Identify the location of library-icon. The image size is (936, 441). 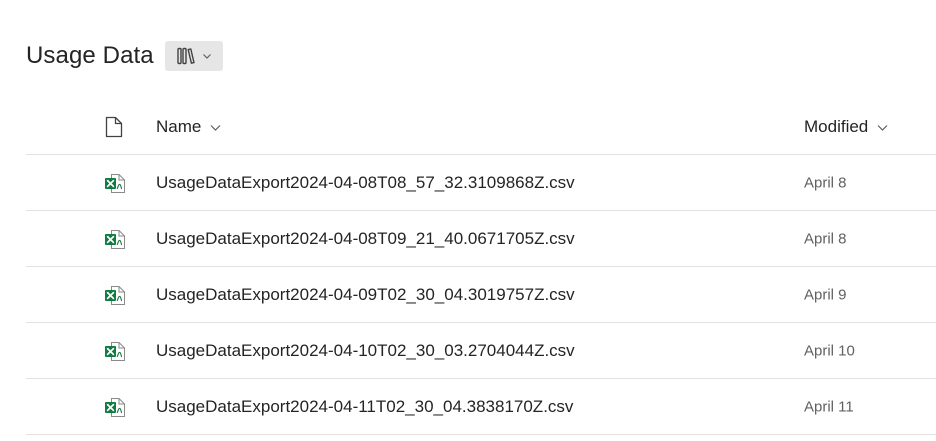
(186, 56).